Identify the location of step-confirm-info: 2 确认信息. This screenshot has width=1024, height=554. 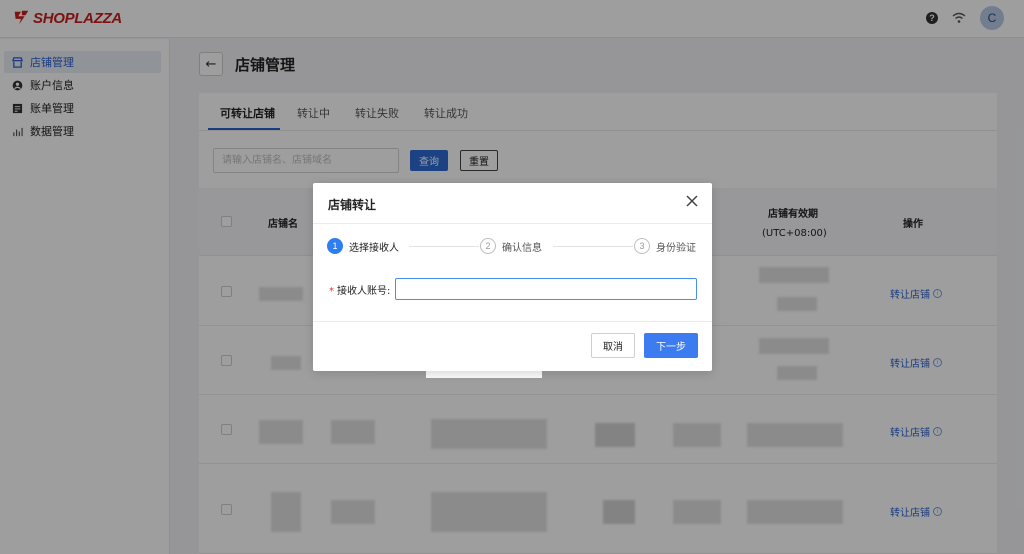
(511, 246).